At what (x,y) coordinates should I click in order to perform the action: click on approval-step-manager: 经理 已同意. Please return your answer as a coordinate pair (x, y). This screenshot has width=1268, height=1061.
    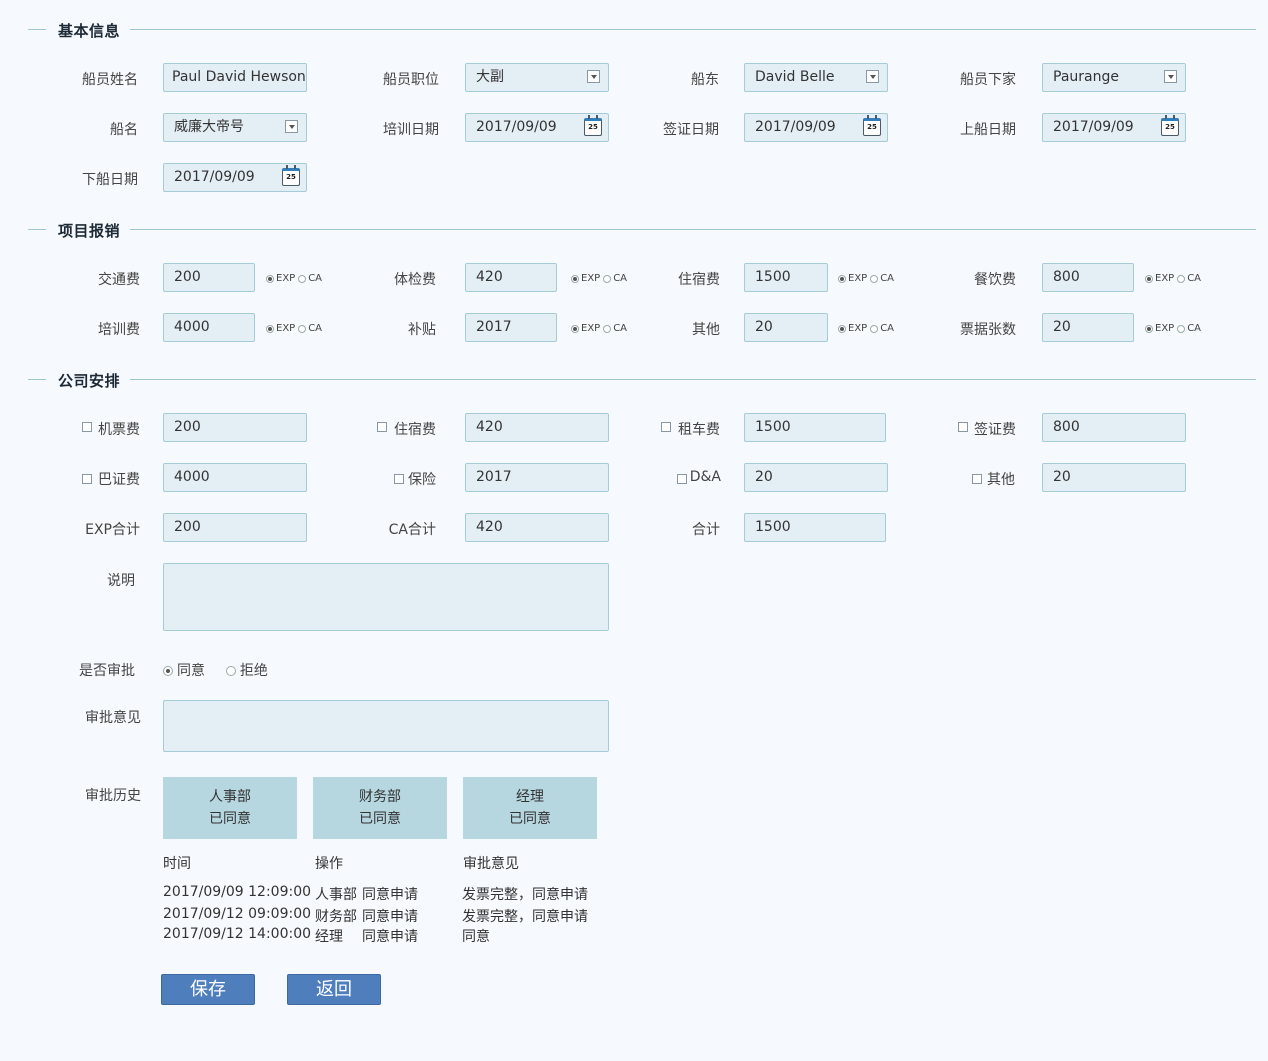
    Looking at the image, I should click on (530, 808).